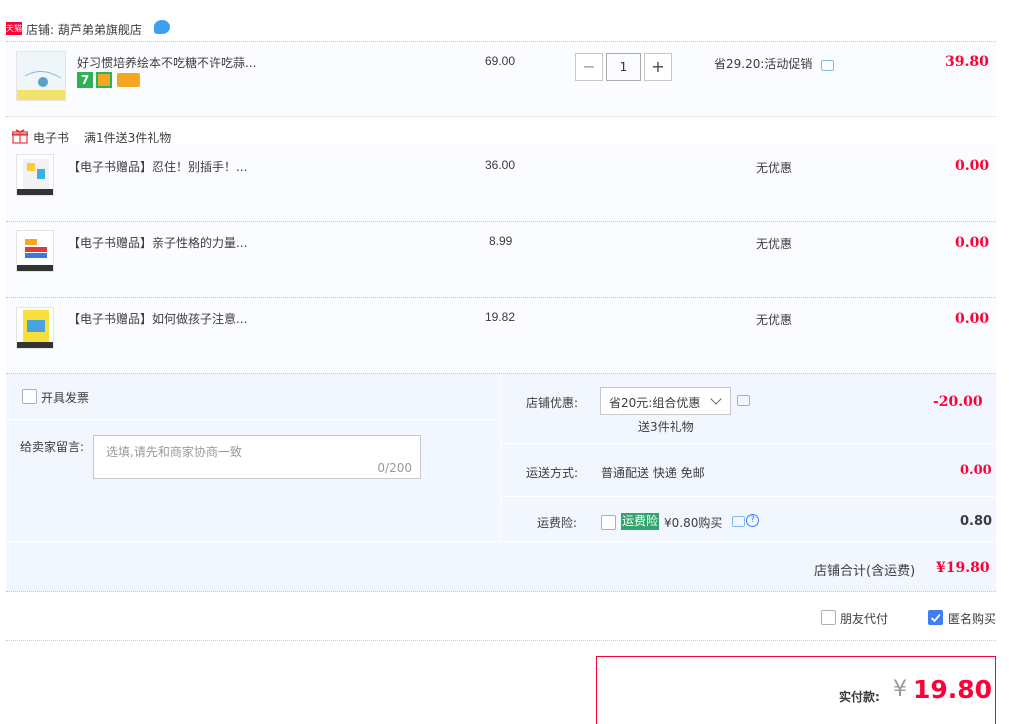  What do you see at coordinates (501, 336) in the screenshot?
I see `gift-item-row: 【电子书赠品】如何做孩子注意... 19.82 无优惠 0.00` at bounding box center [501, 336].